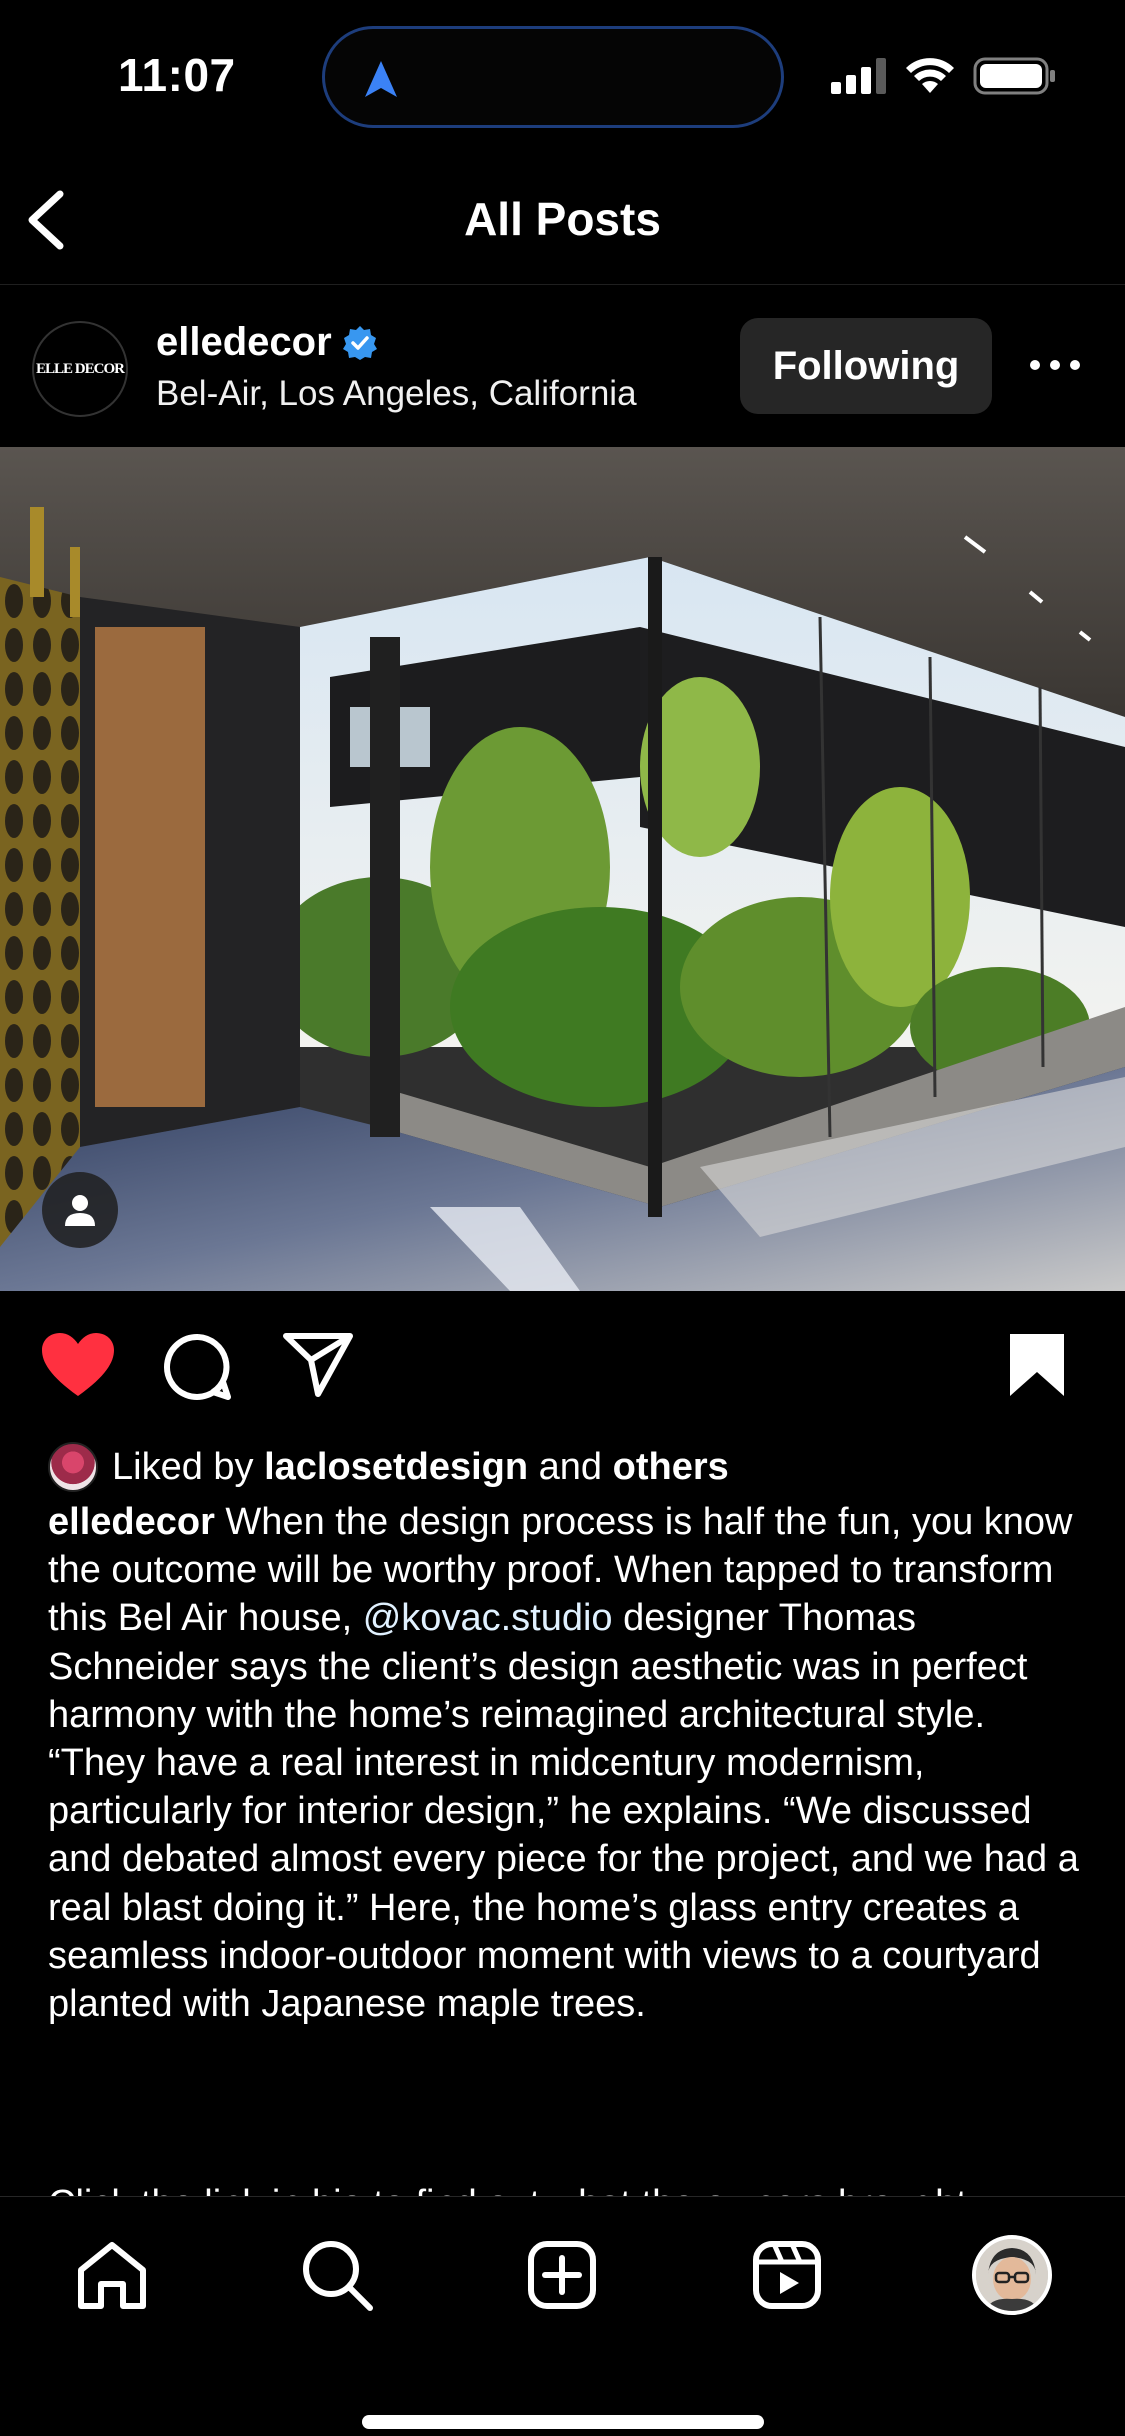 This screenshot has height=2436, width=1125. I want to click on battery-icon, so click(1014, 76).